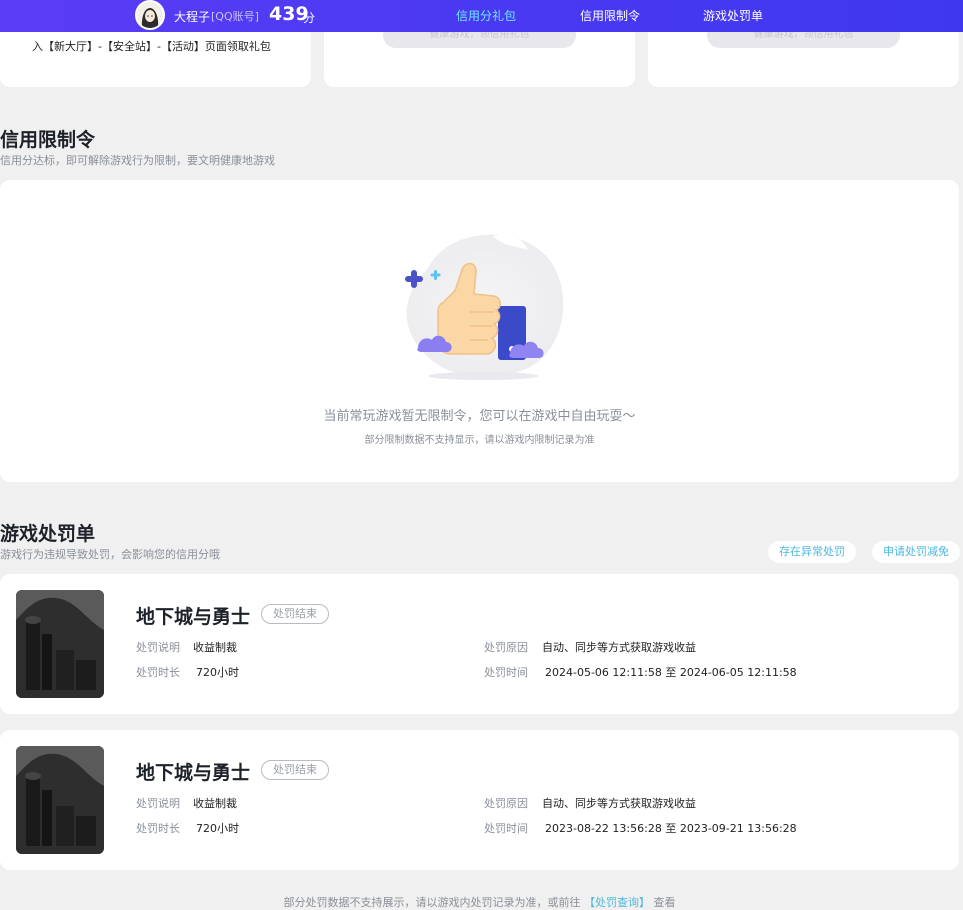  I want to click on nav-credit-restriction: 信用限制令, so click(610, 15).